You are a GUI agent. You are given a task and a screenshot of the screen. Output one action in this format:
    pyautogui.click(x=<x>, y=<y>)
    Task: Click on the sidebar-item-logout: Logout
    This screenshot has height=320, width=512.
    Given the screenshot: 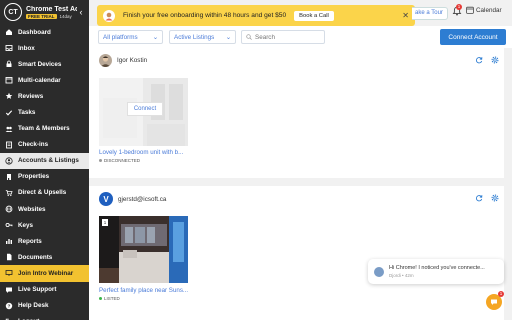 What is the action you would take?
    pyautogui.click(x=44, y=317)
    